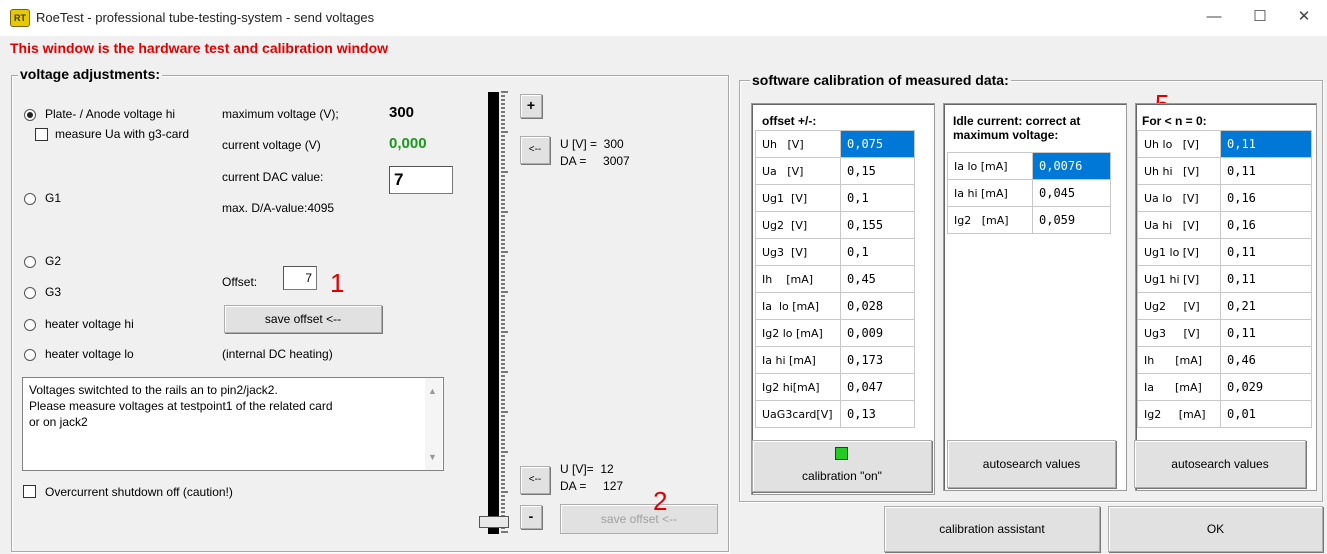 The width and height of the screenshot is (1327, 554). I want to click on table-row: Ig2 [mA] 0,01, so click(1224, 414).